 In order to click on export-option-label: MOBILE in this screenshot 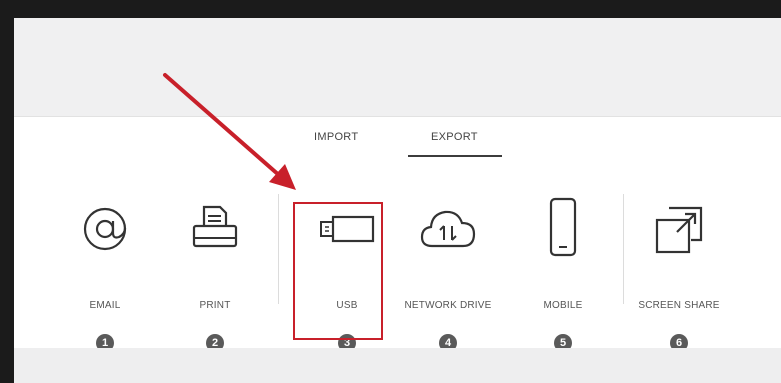, I will do `click(563, 305)`.